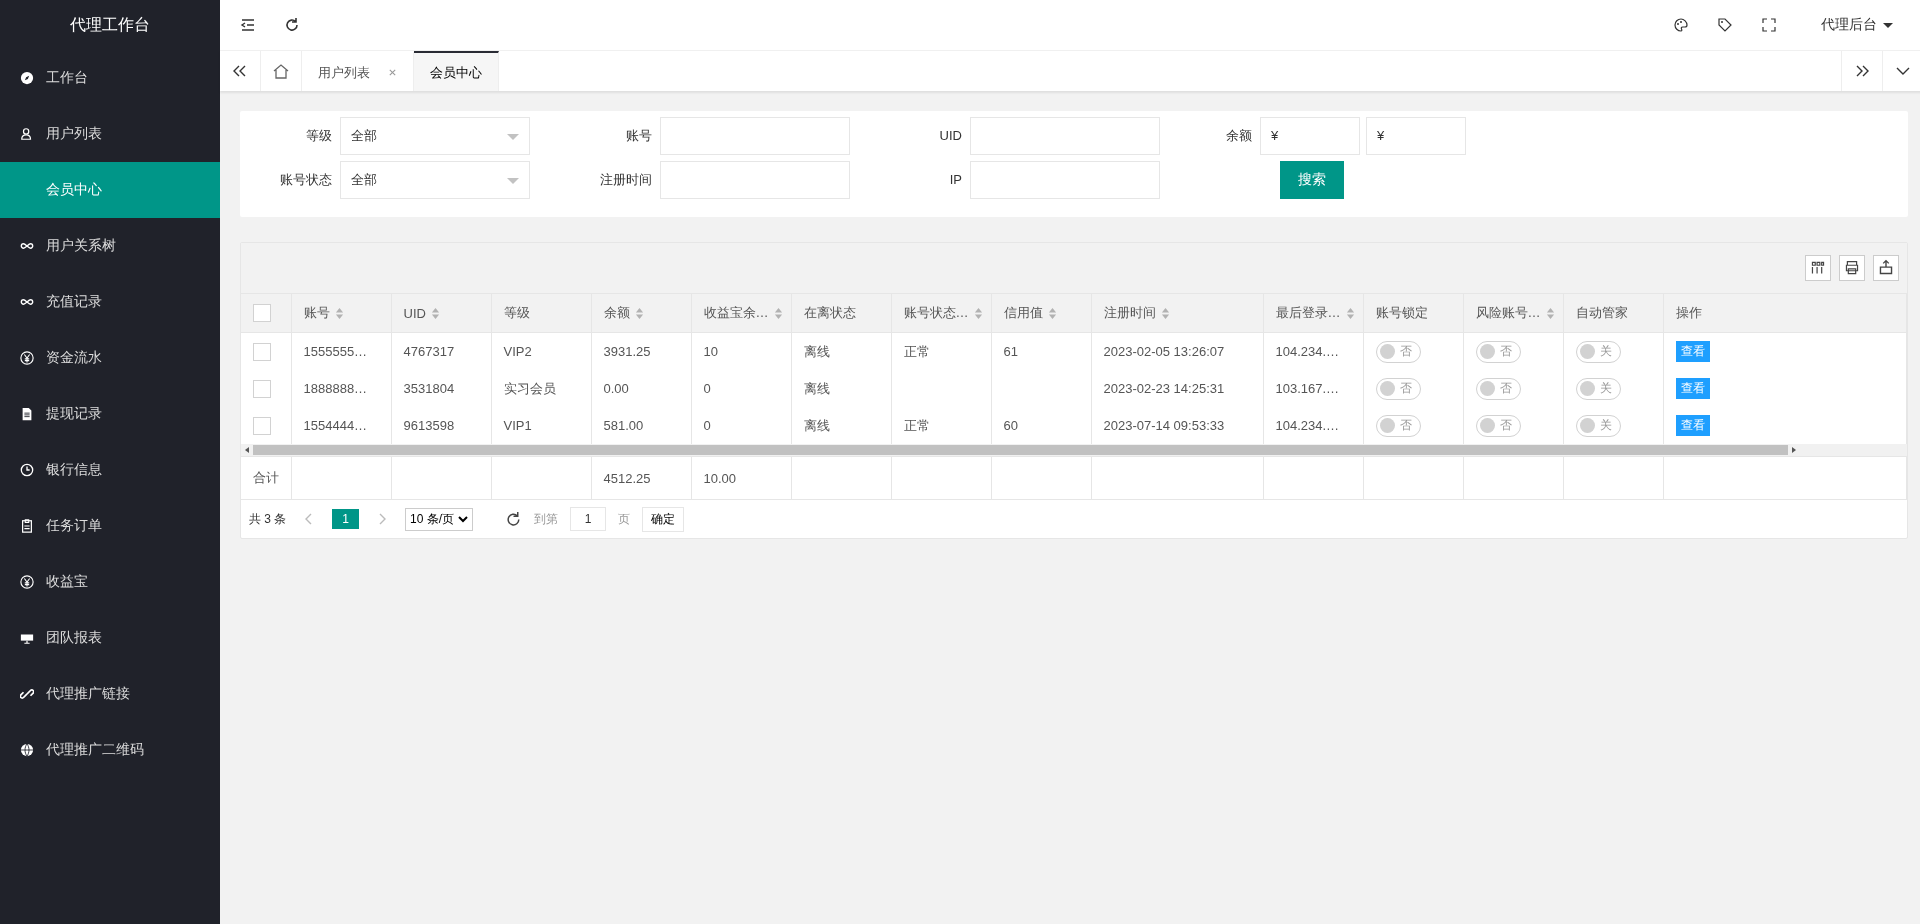 The height and width of the screenshot is (924, 1920). Describe the element at coordinates (248, 25) in the screenshot. I see `menu-fold-icon` at that location.